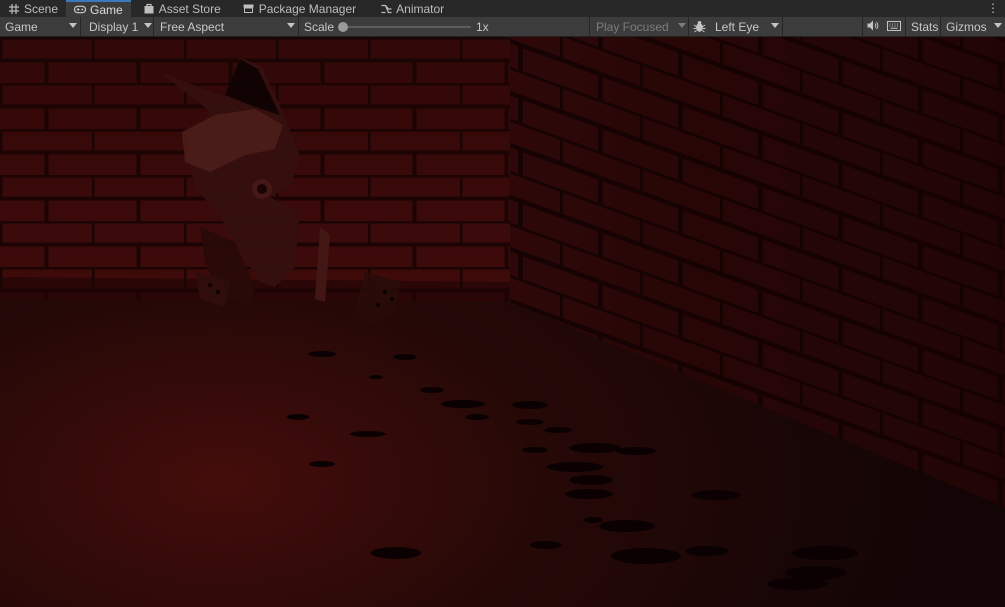  Describe the element at coordinates (14, 8) in the screenshot. I see `grid-icon` at that location.